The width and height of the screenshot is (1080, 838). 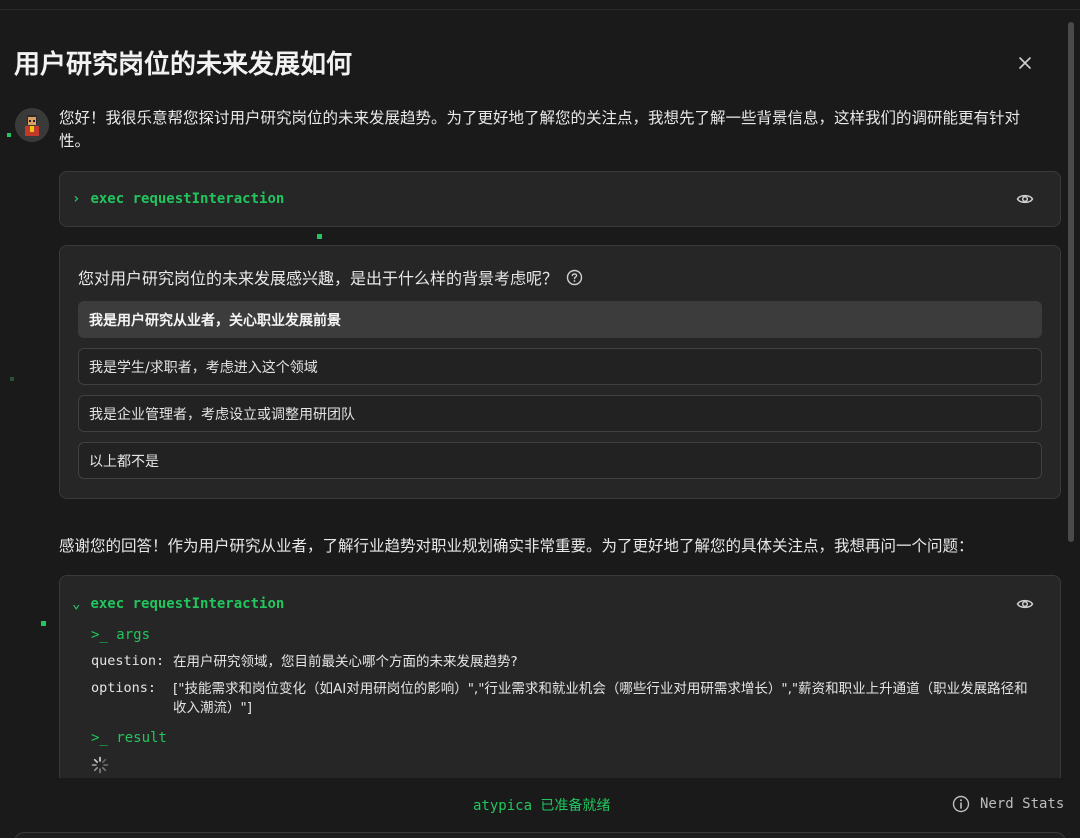 I want to click on scrollbar, so click(x=1072, y=395).